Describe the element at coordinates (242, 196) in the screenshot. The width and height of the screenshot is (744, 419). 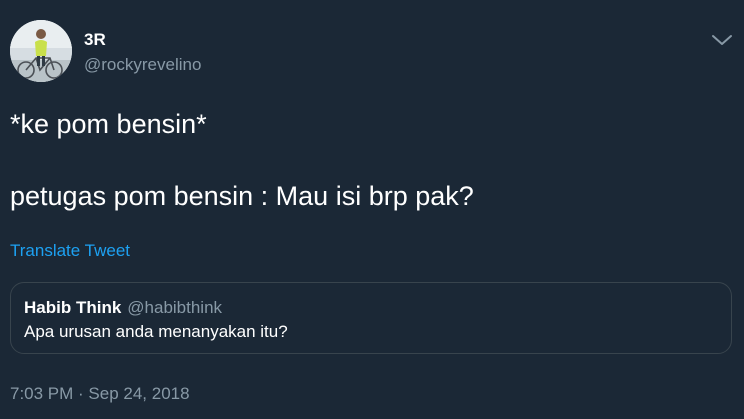
I see `tweet-text-line-2: petugas pom bensin : Mau isi brp pak?` at that location.